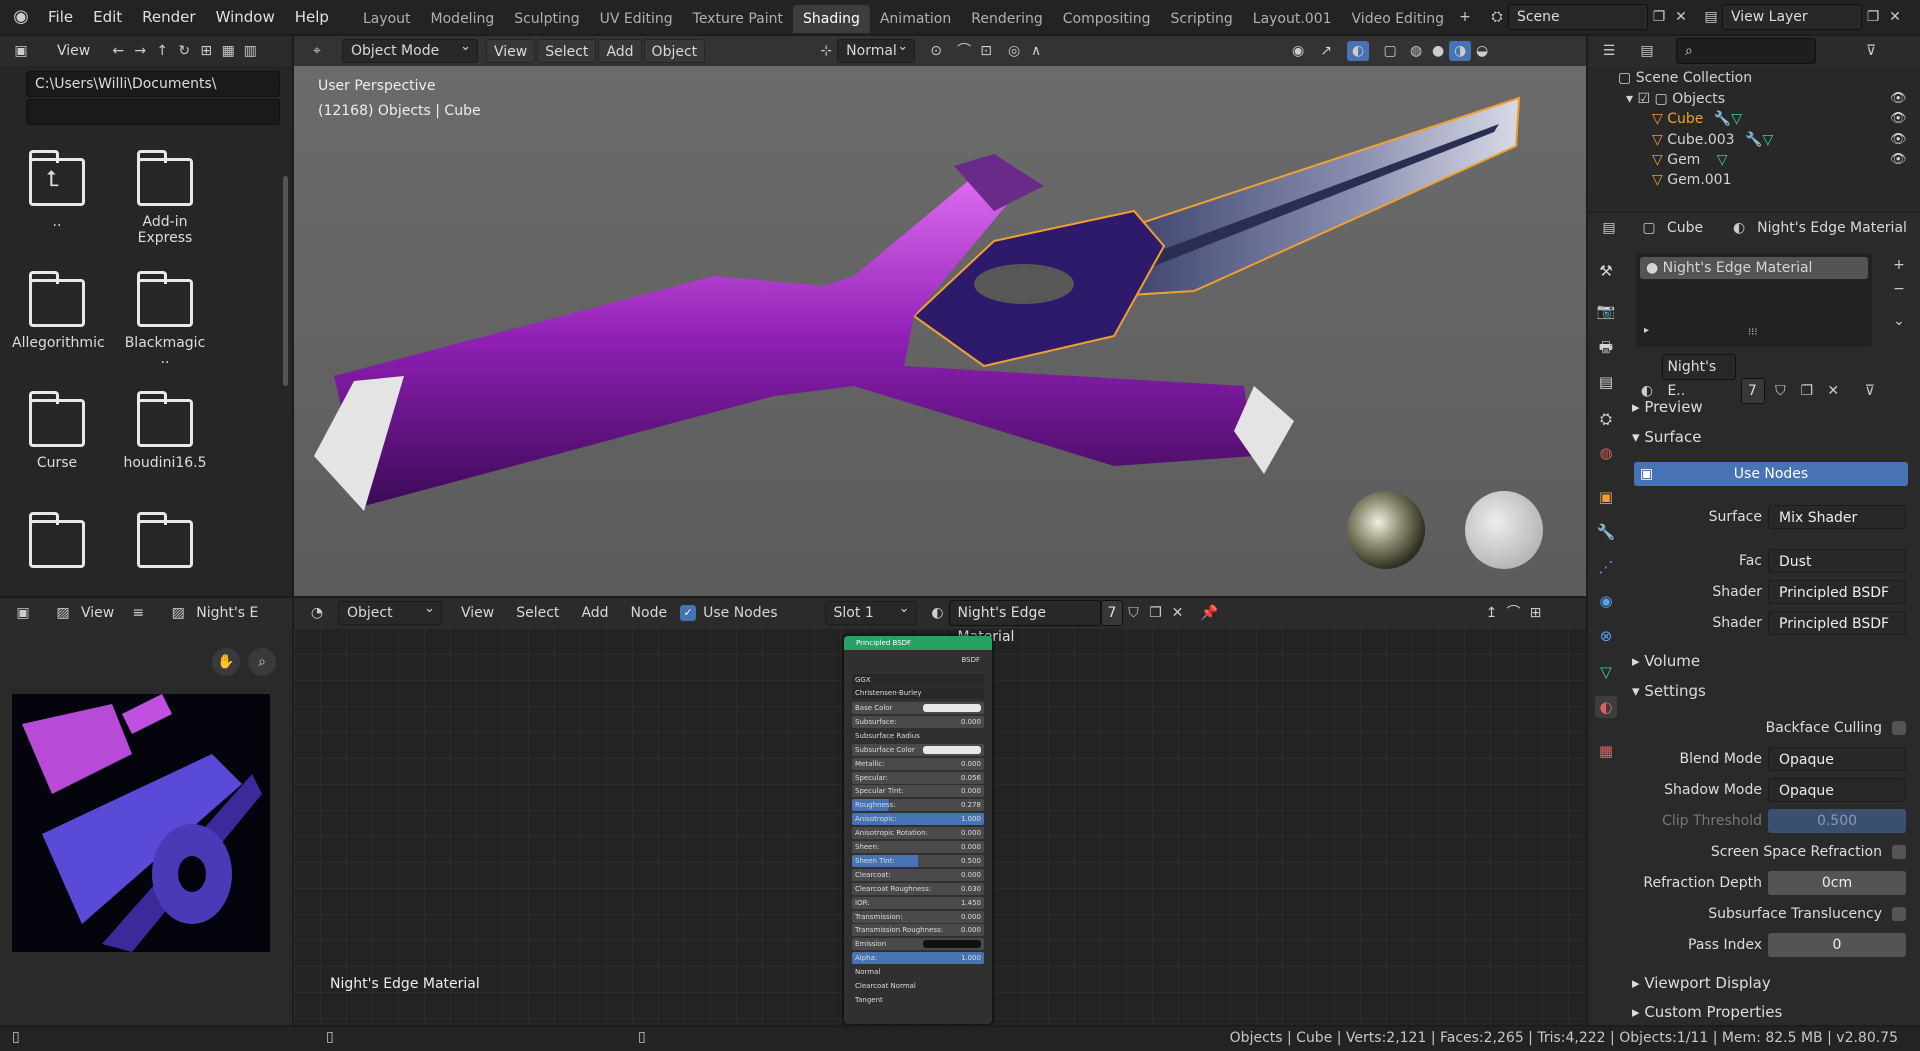 The image size is (1920, 1051). Describe the element at coordinates (1024, 622) in the screenshot. I see `material-name-field: Night's Edge Material` at that location.